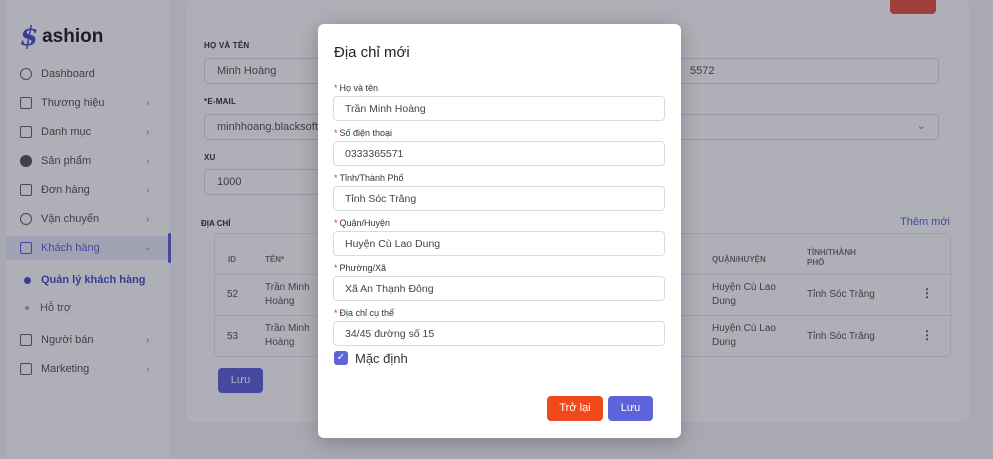 This screenshot has width=993, height=459. I want to click on full-name-input: Trần Minh Hoàng, so click(499, 108).